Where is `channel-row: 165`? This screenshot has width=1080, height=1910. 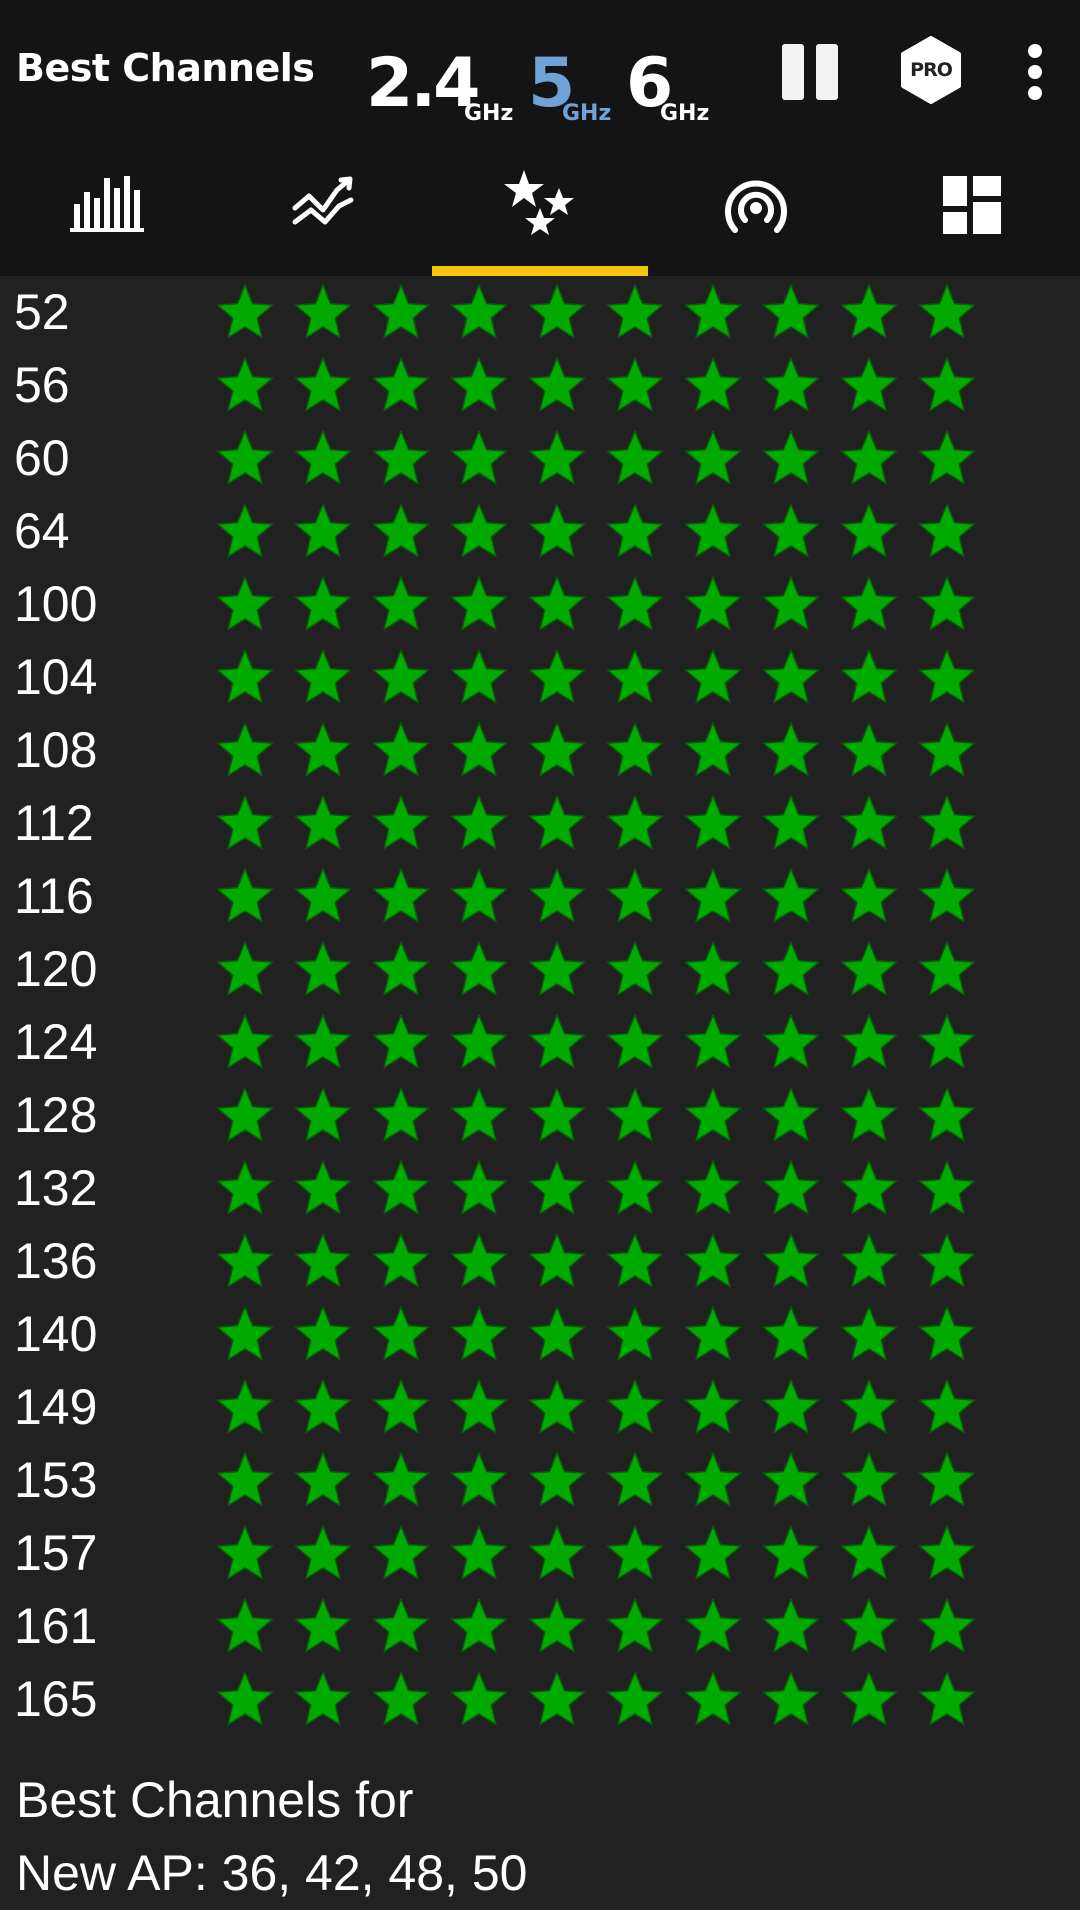
channel-row: 165 is located at coordinates (540, 1699).